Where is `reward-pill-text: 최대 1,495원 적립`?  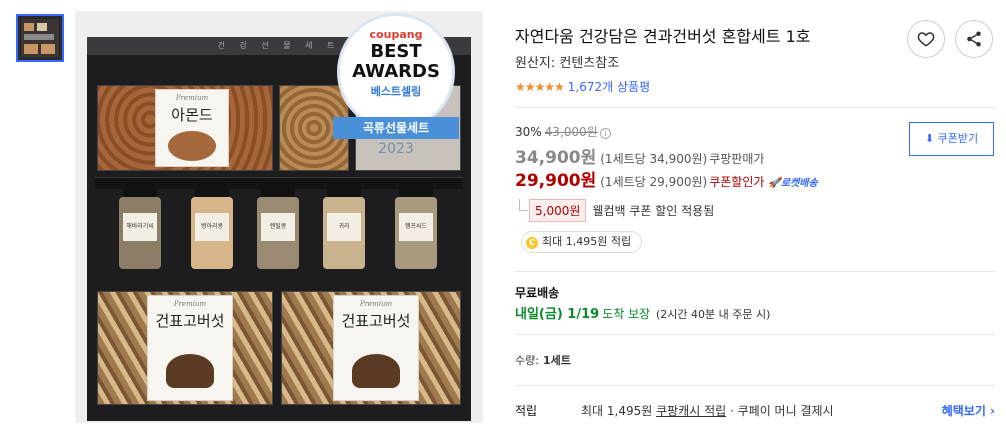
reward-pill-text: 최대 1,495원 적립 is located at coordinates (587, 241).